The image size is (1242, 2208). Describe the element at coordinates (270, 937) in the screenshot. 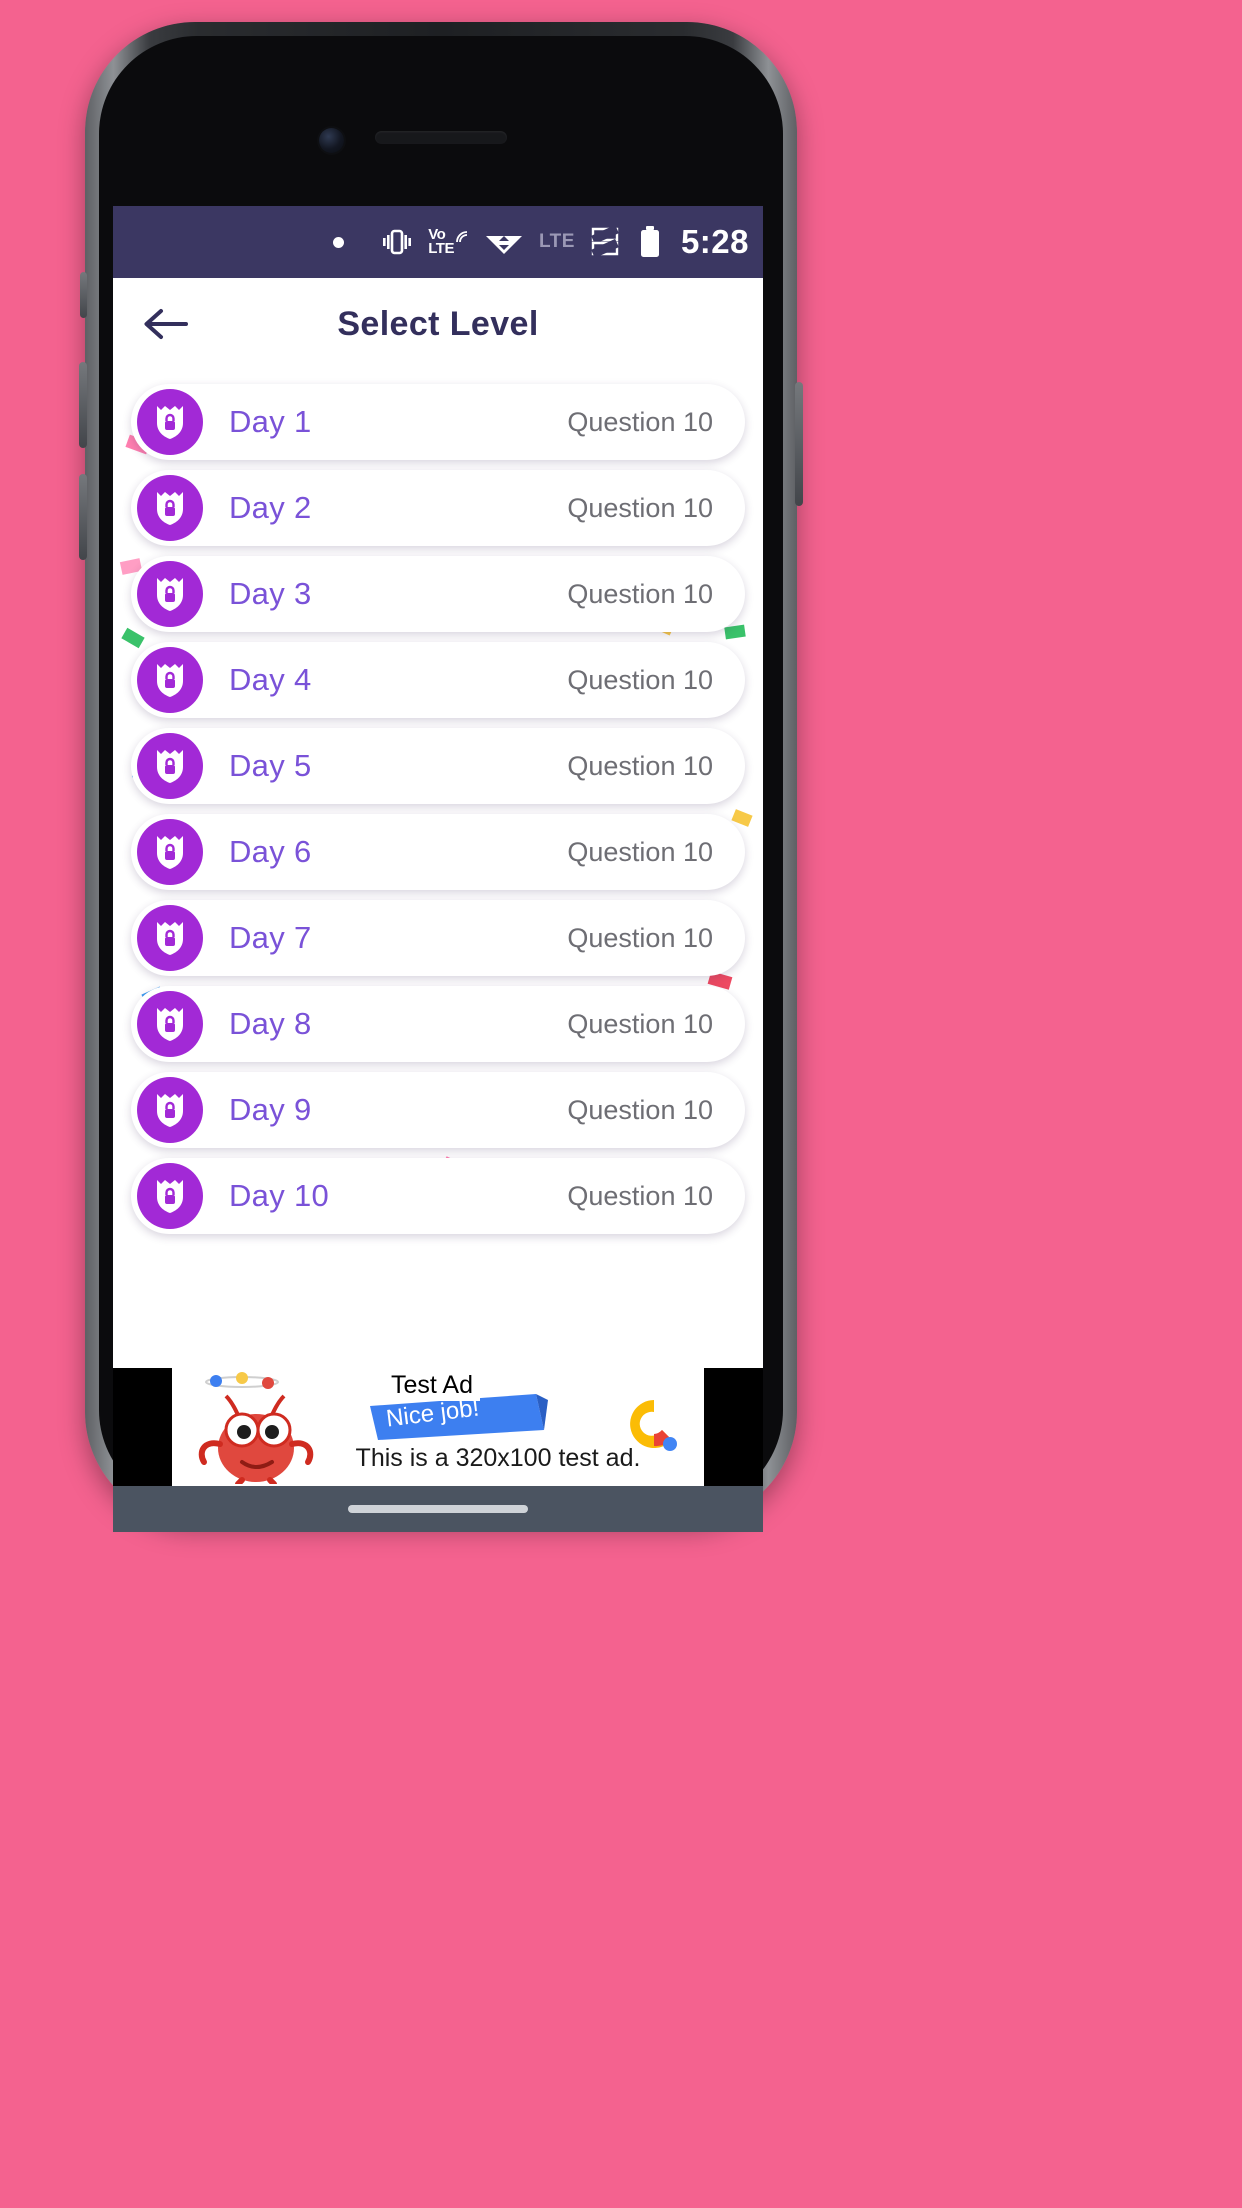

I see `level-label: Day 7` at that location.